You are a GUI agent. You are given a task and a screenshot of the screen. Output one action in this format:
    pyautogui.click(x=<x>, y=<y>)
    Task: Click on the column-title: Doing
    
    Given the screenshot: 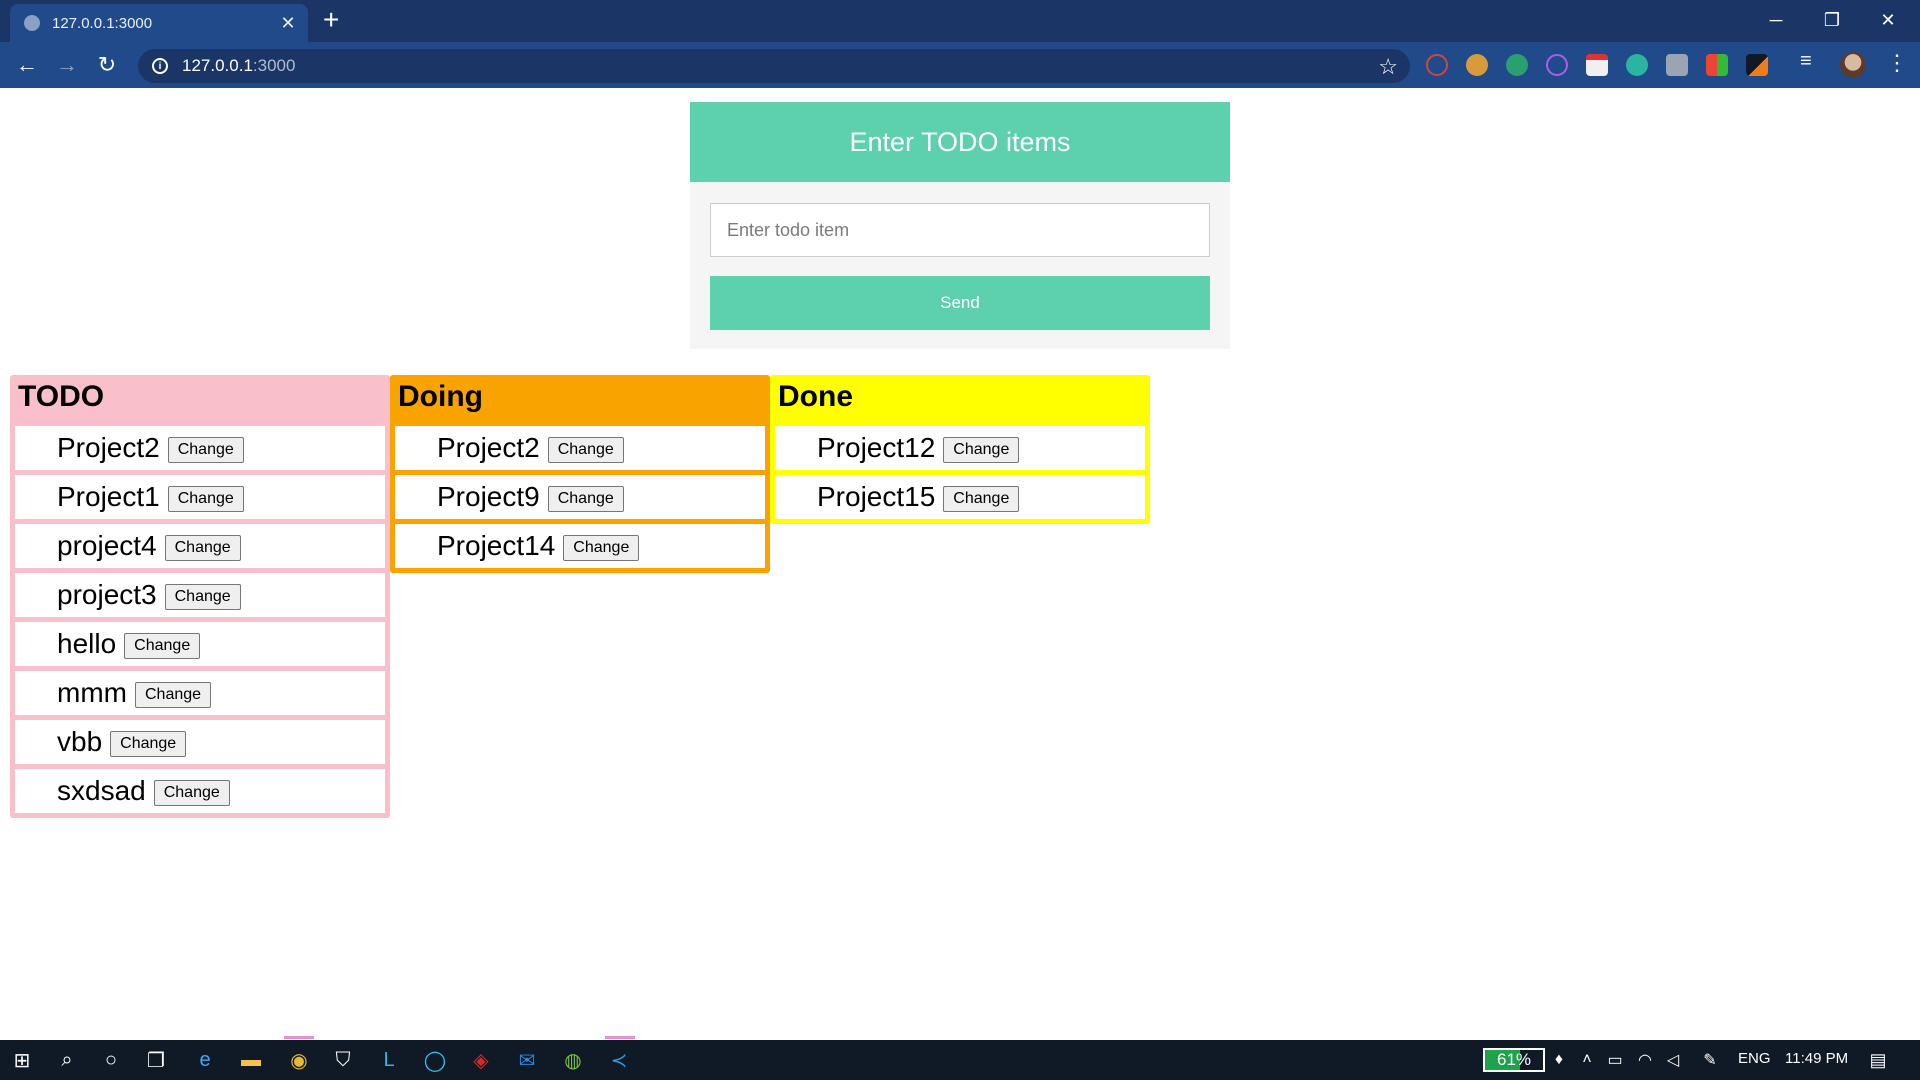 What is the action you would take?
    pyautogui.click(x=440, y=396)
    